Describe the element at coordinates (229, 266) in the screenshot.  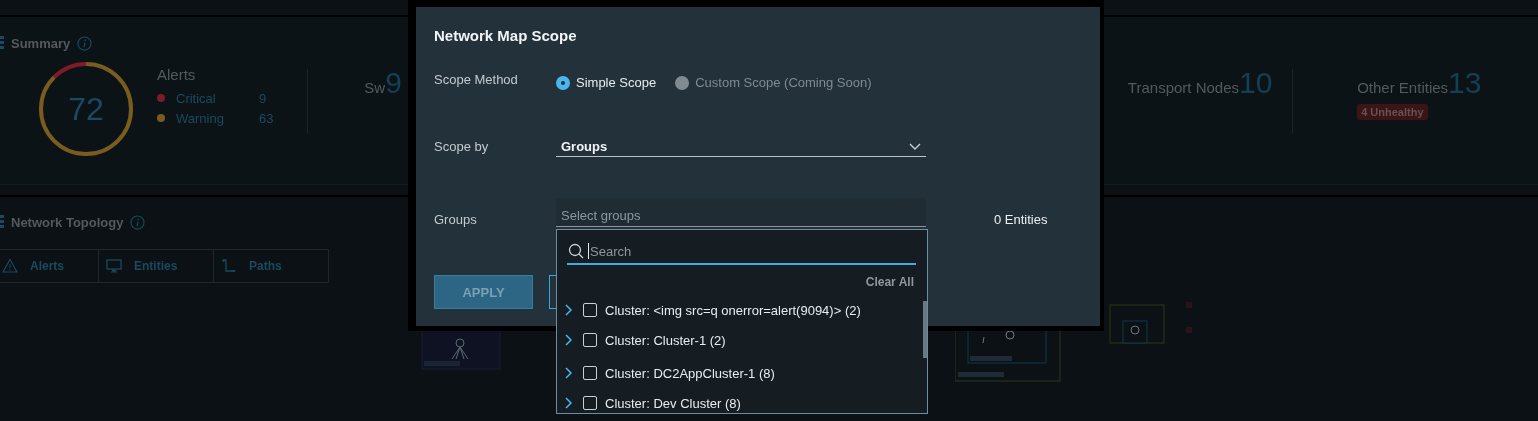
I see `path-icon` at that location.